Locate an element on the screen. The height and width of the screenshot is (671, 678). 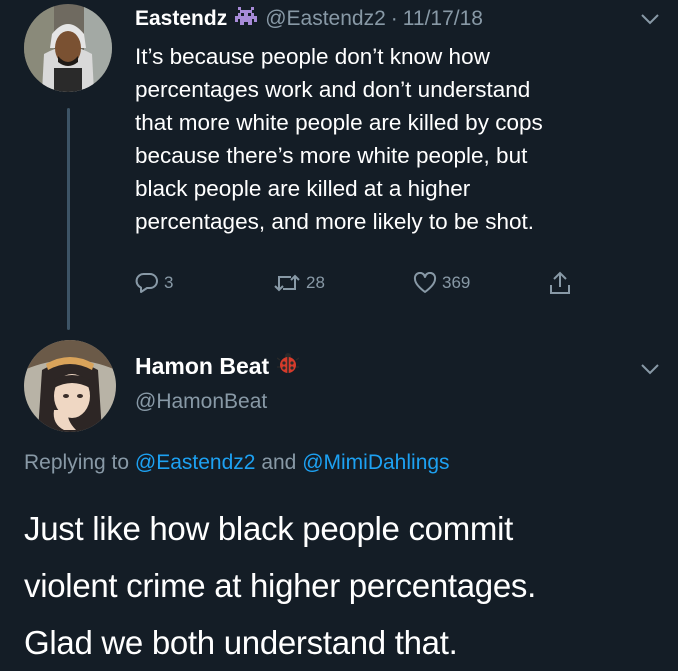
tweet-text-line: violent crime at higher percentages. is located at coordinates (280, 585).